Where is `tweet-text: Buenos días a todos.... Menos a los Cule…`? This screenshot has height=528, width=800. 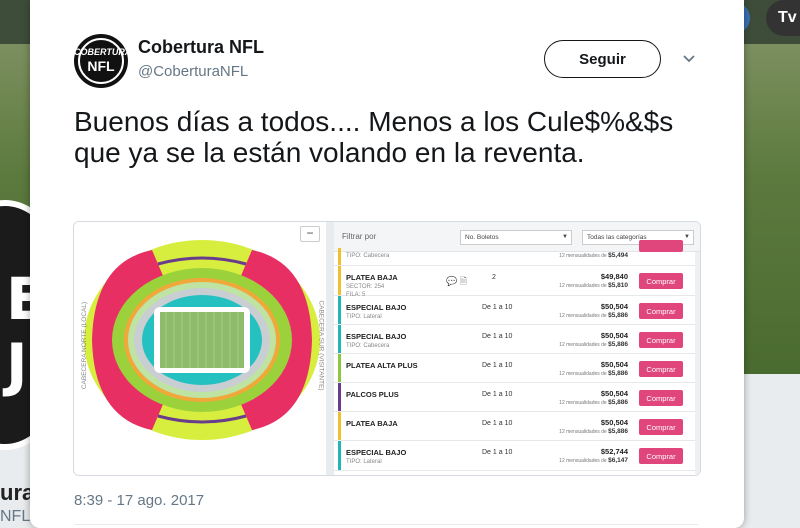
tweet-text: Buenos días a todos.... Menos a los Cule… is located at coordinates (374, 137).